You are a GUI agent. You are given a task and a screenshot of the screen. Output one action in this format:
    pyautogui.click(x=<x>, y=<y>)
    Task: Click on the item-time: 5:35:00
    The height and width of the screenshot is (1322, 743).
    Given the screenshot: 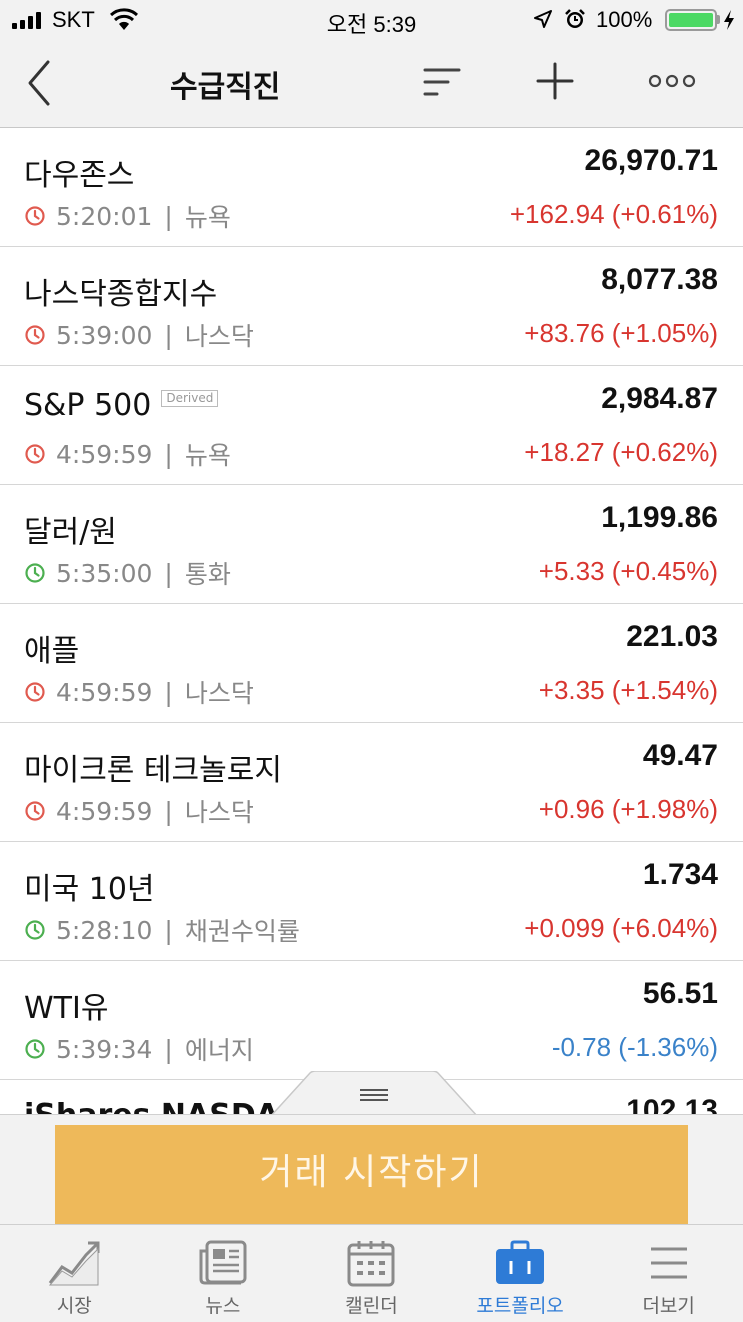 What is the action you would take?
    pyautogui.click(x=104, y=573)
    